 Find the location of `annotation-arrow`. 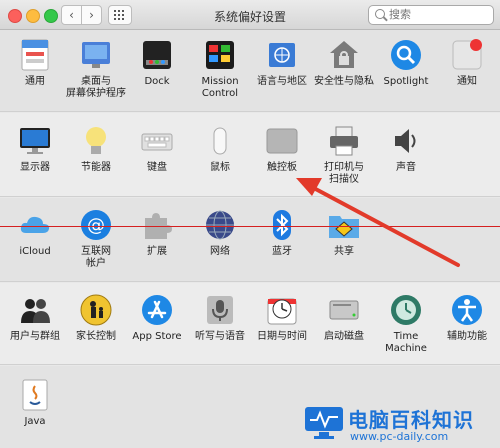

annotation-arrow is located at coordinates (378, 222).